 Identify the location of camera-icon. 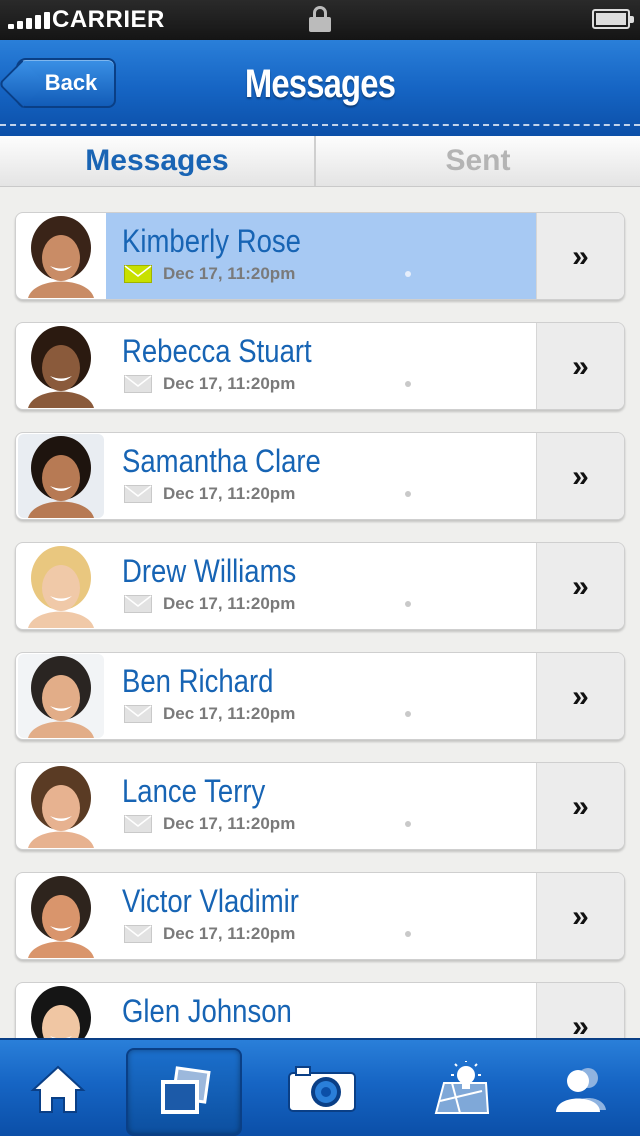
(322, 1089).